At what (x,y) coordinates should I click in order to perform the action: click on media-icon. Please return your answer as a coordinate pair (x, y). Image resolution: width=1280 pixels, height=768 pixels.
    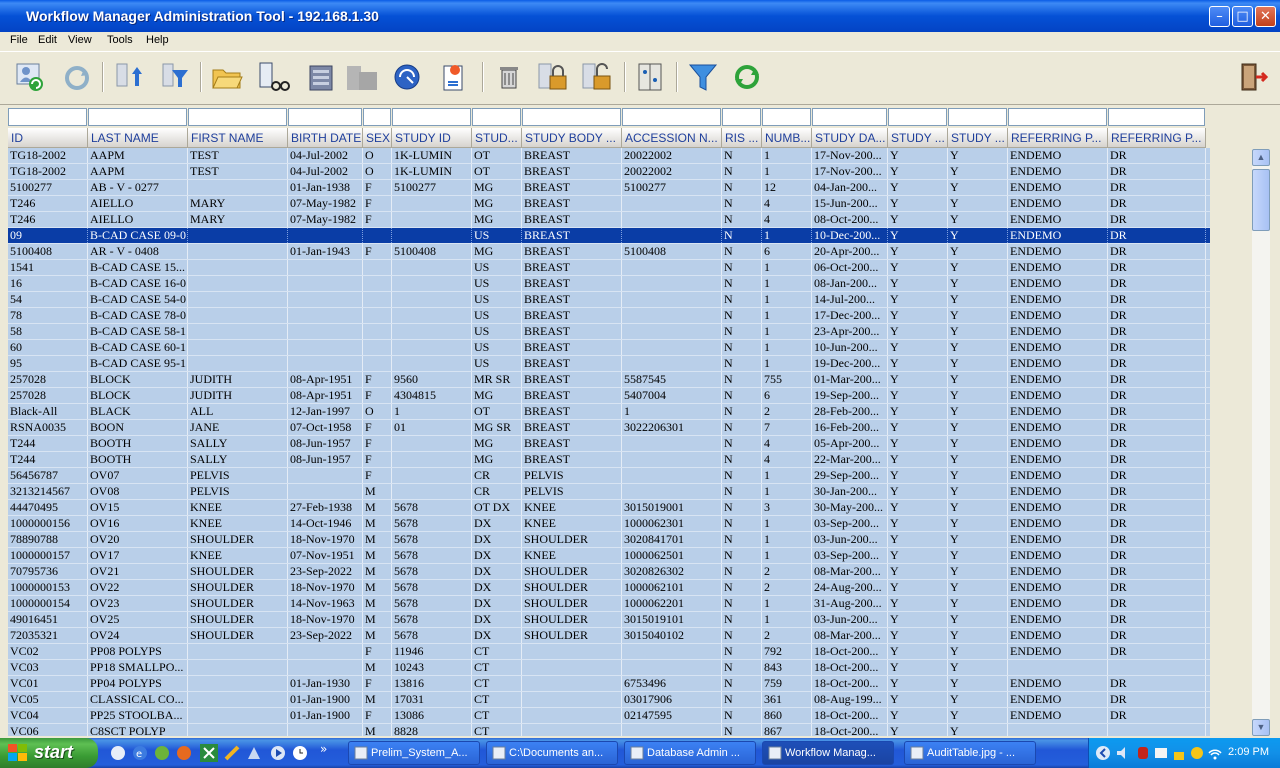
    Looking at the image, I should click on (162, 753).